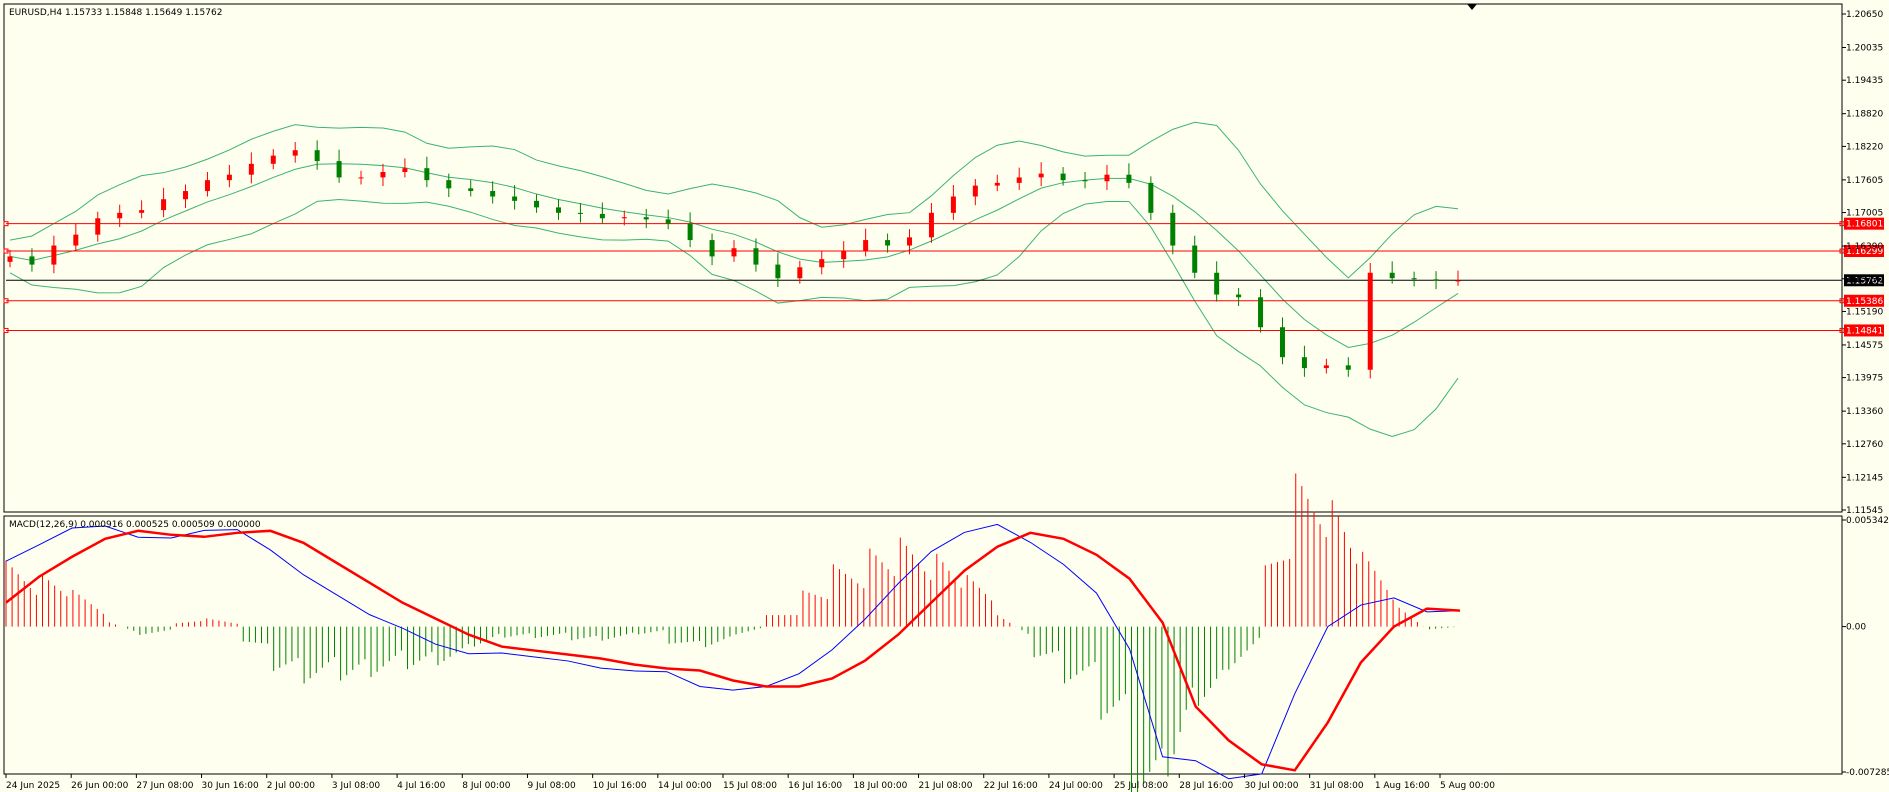 The image size is (1889, 792). Describe the element at coordinates (1337, 786) in the screenshot. I see `time-tick-label: 31 Jul 08:00` at that location.